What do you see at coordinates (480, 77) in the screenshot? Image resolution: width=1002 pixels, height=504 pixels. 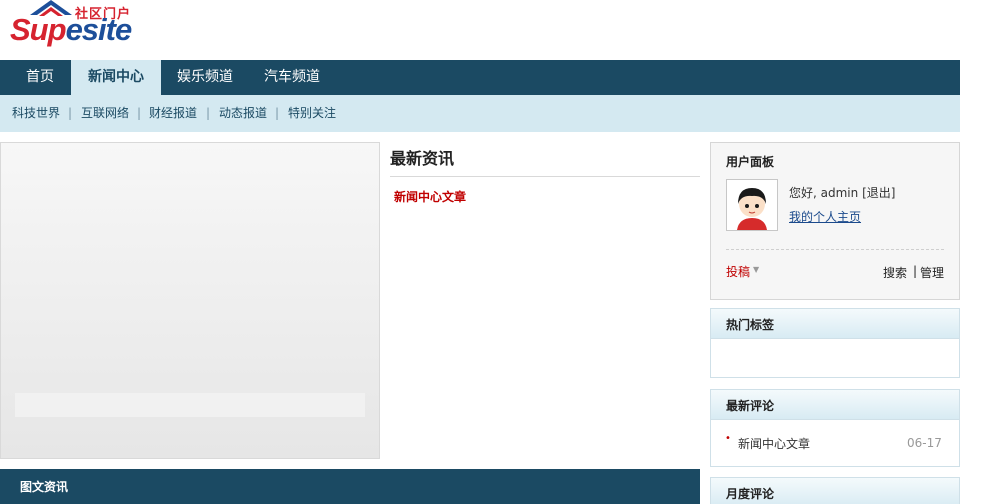 I see `main-nav: 首页 新闻中心 娱乐频道 汽车频道` at bounding box center [480, 77].